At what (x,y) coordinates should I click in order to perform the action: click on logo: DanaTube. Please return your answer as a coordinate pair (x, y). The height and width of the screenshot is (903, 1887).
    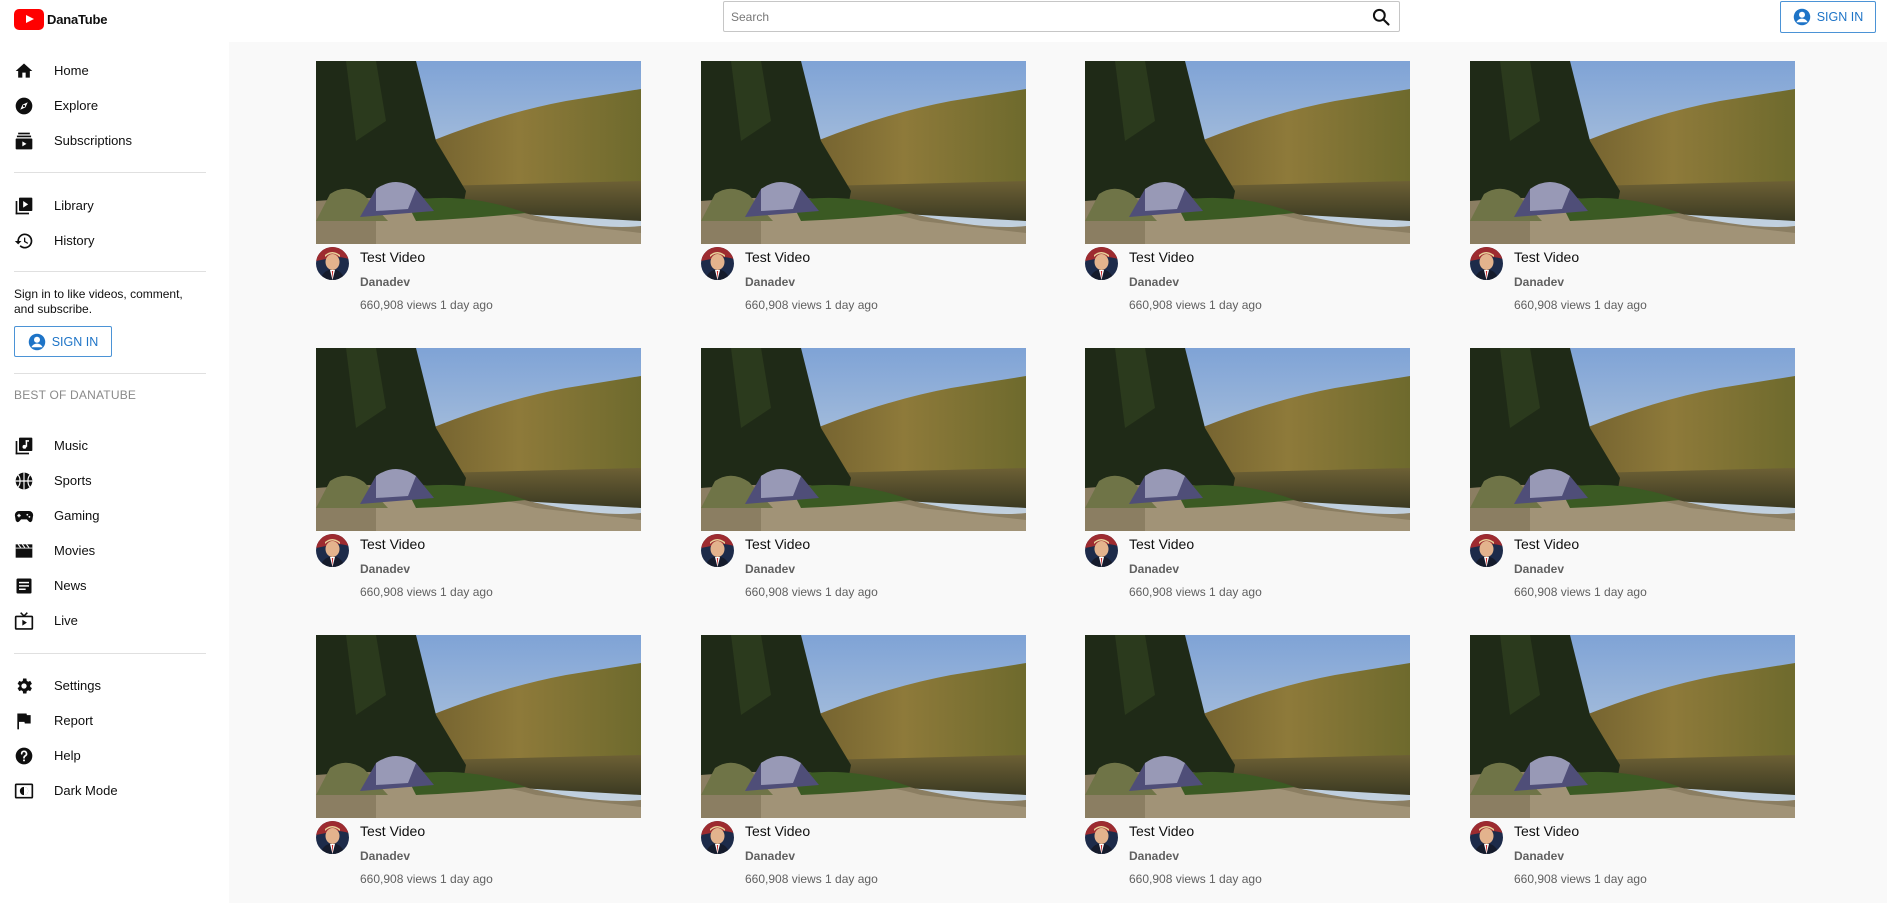
    Looking at the image, I should click on (60, 19).